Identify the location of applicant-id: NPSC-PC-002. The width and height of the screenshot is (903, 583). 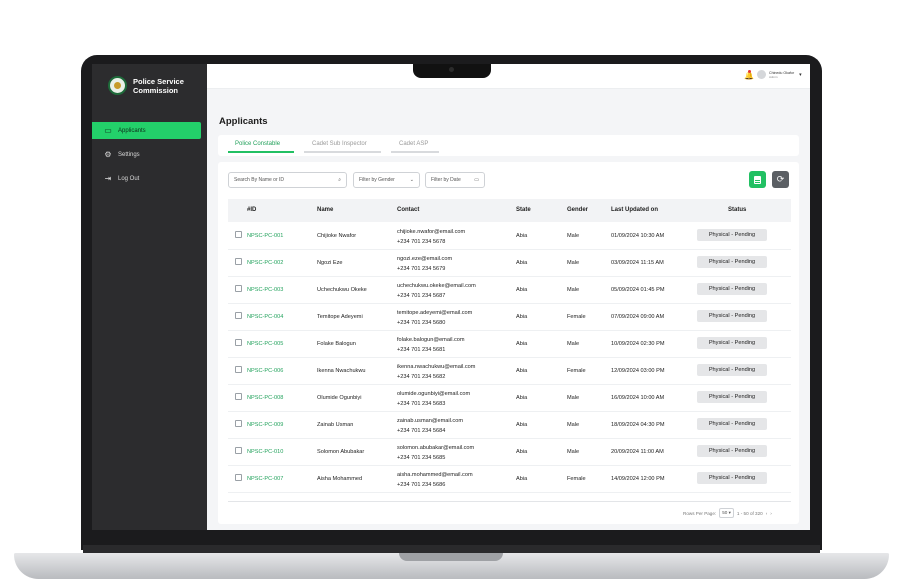
(265, 263).